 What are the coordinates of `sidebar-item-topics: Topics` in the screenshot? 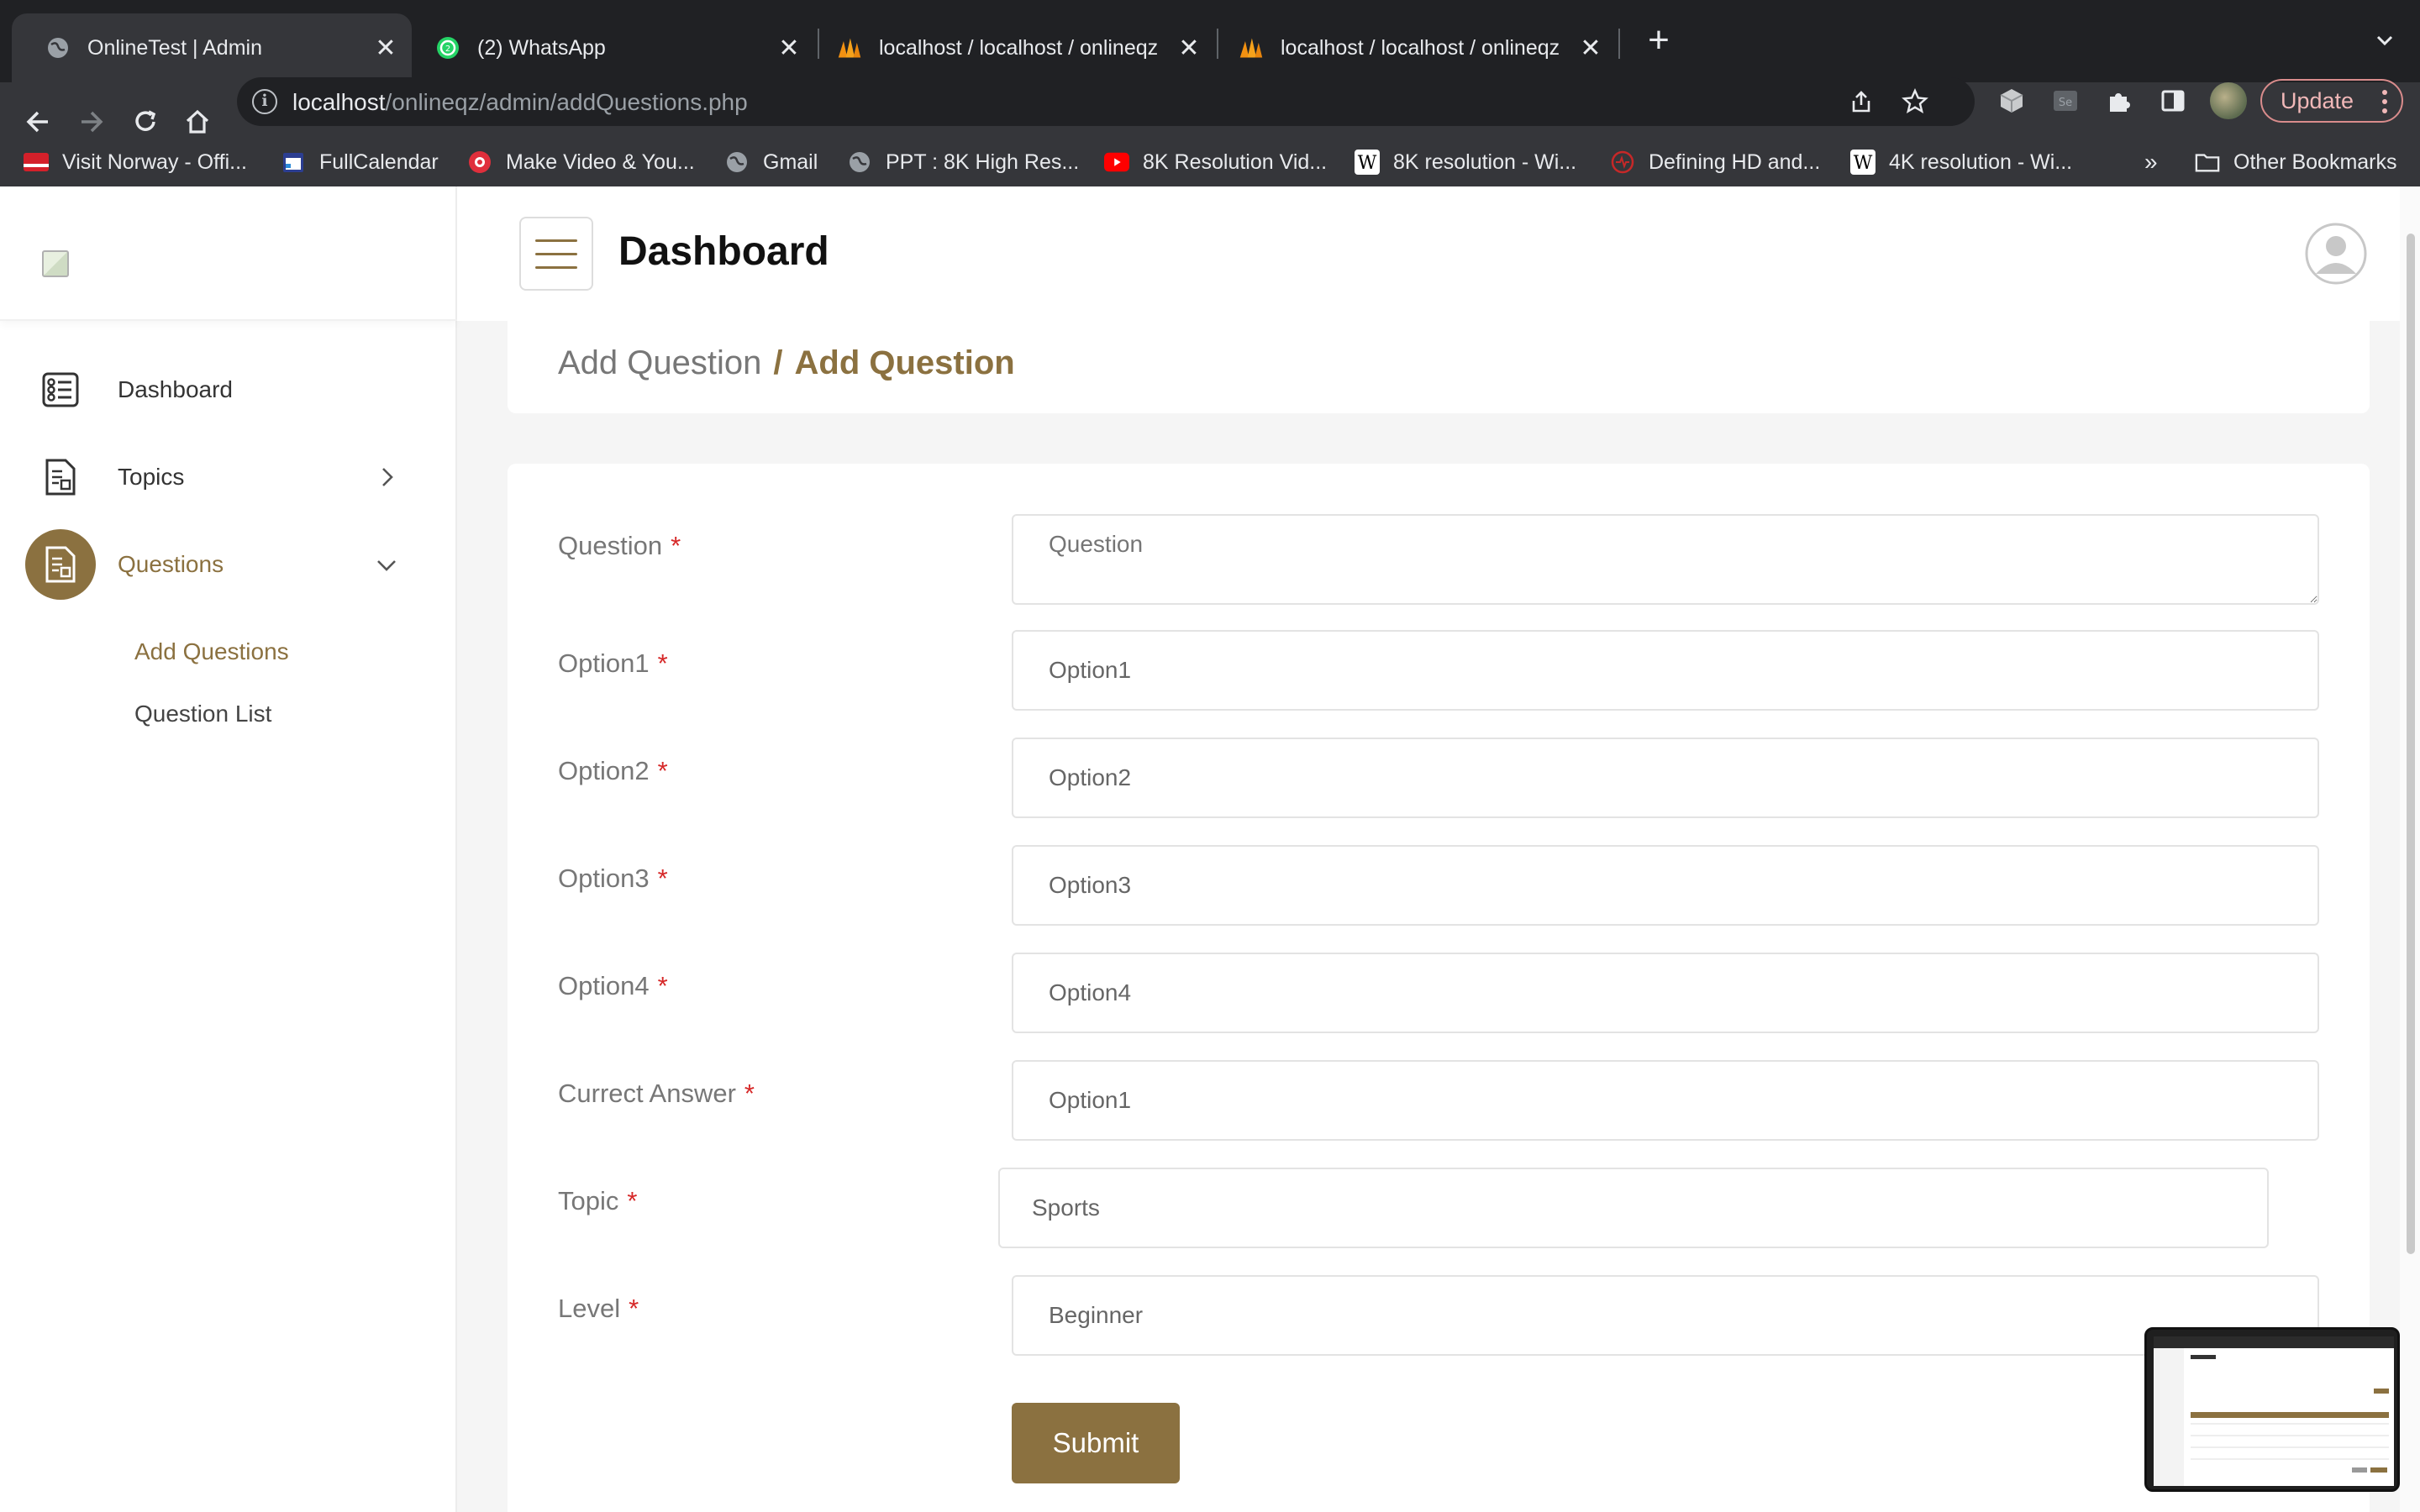 It's located at (228, 477).